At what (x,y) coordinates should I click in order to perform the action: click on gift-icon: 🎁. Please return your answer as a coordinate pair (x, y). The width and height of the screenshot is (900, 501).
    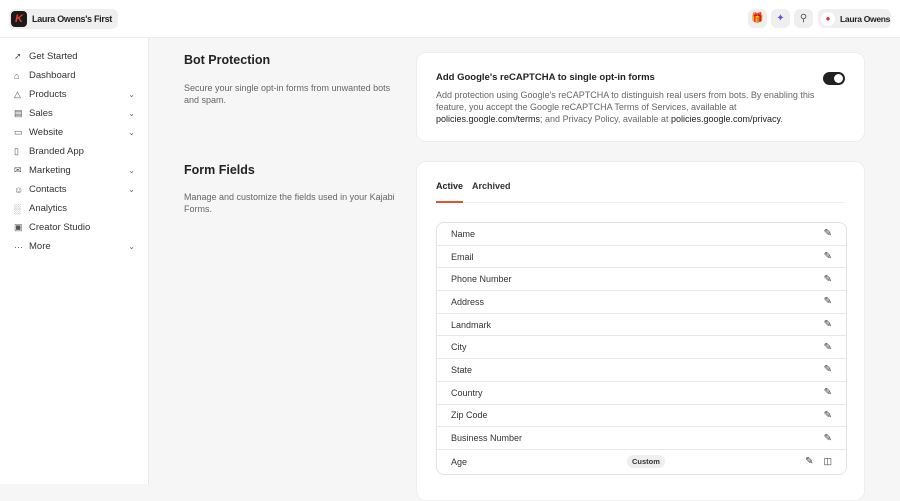
    Looking at the image, I should click on (757, 18).